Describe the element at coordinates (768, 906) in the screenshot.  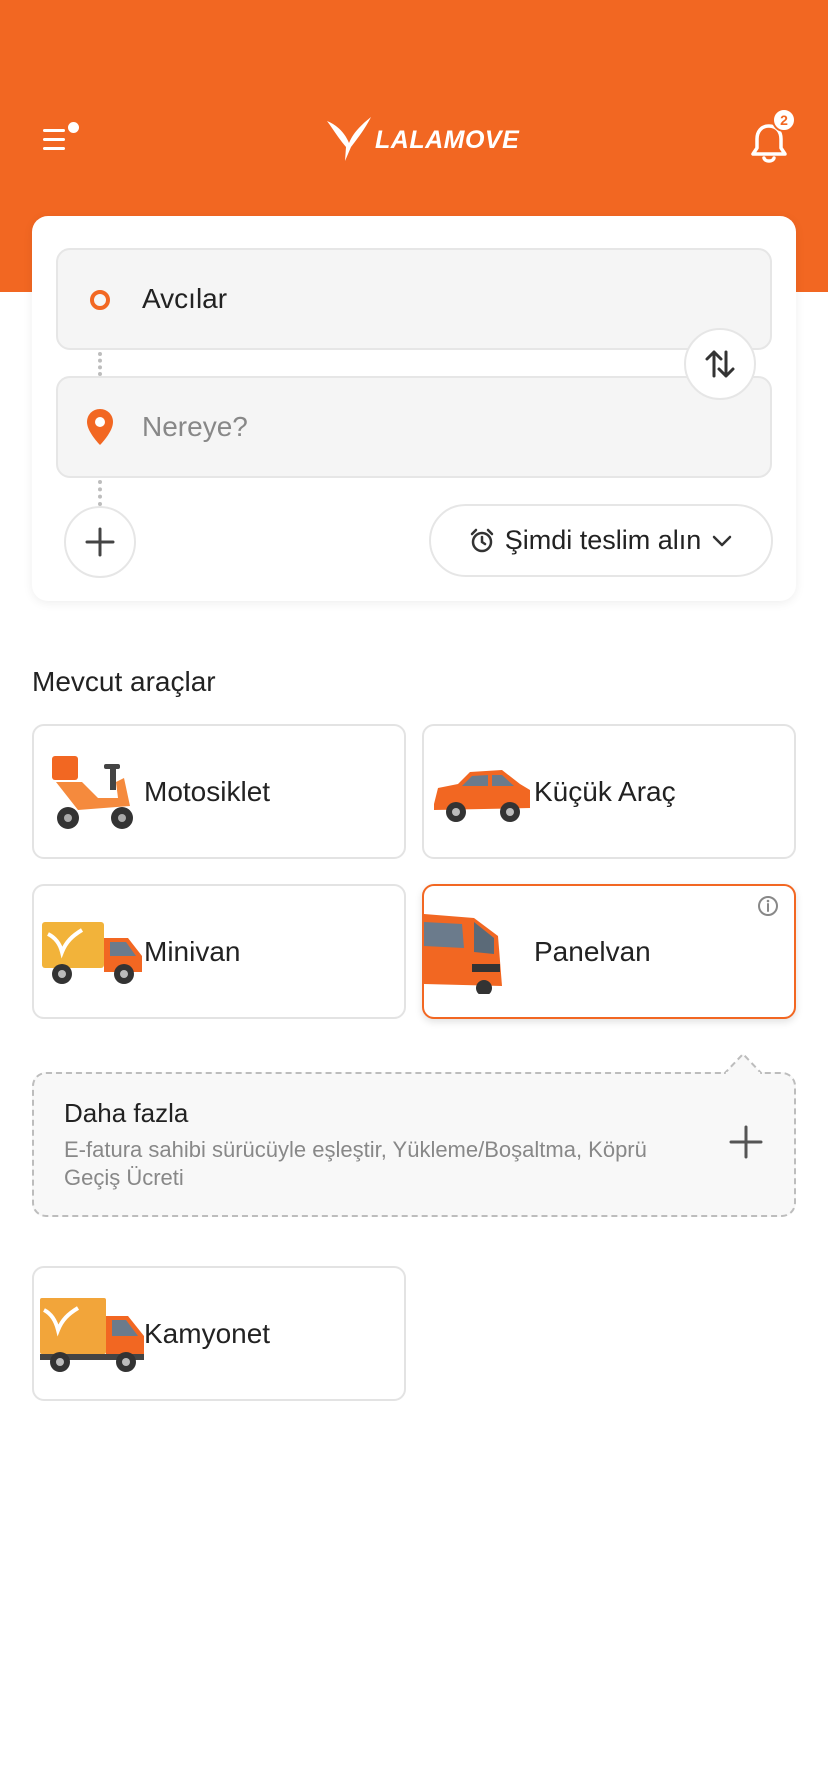
I see `info-icon` at that location.